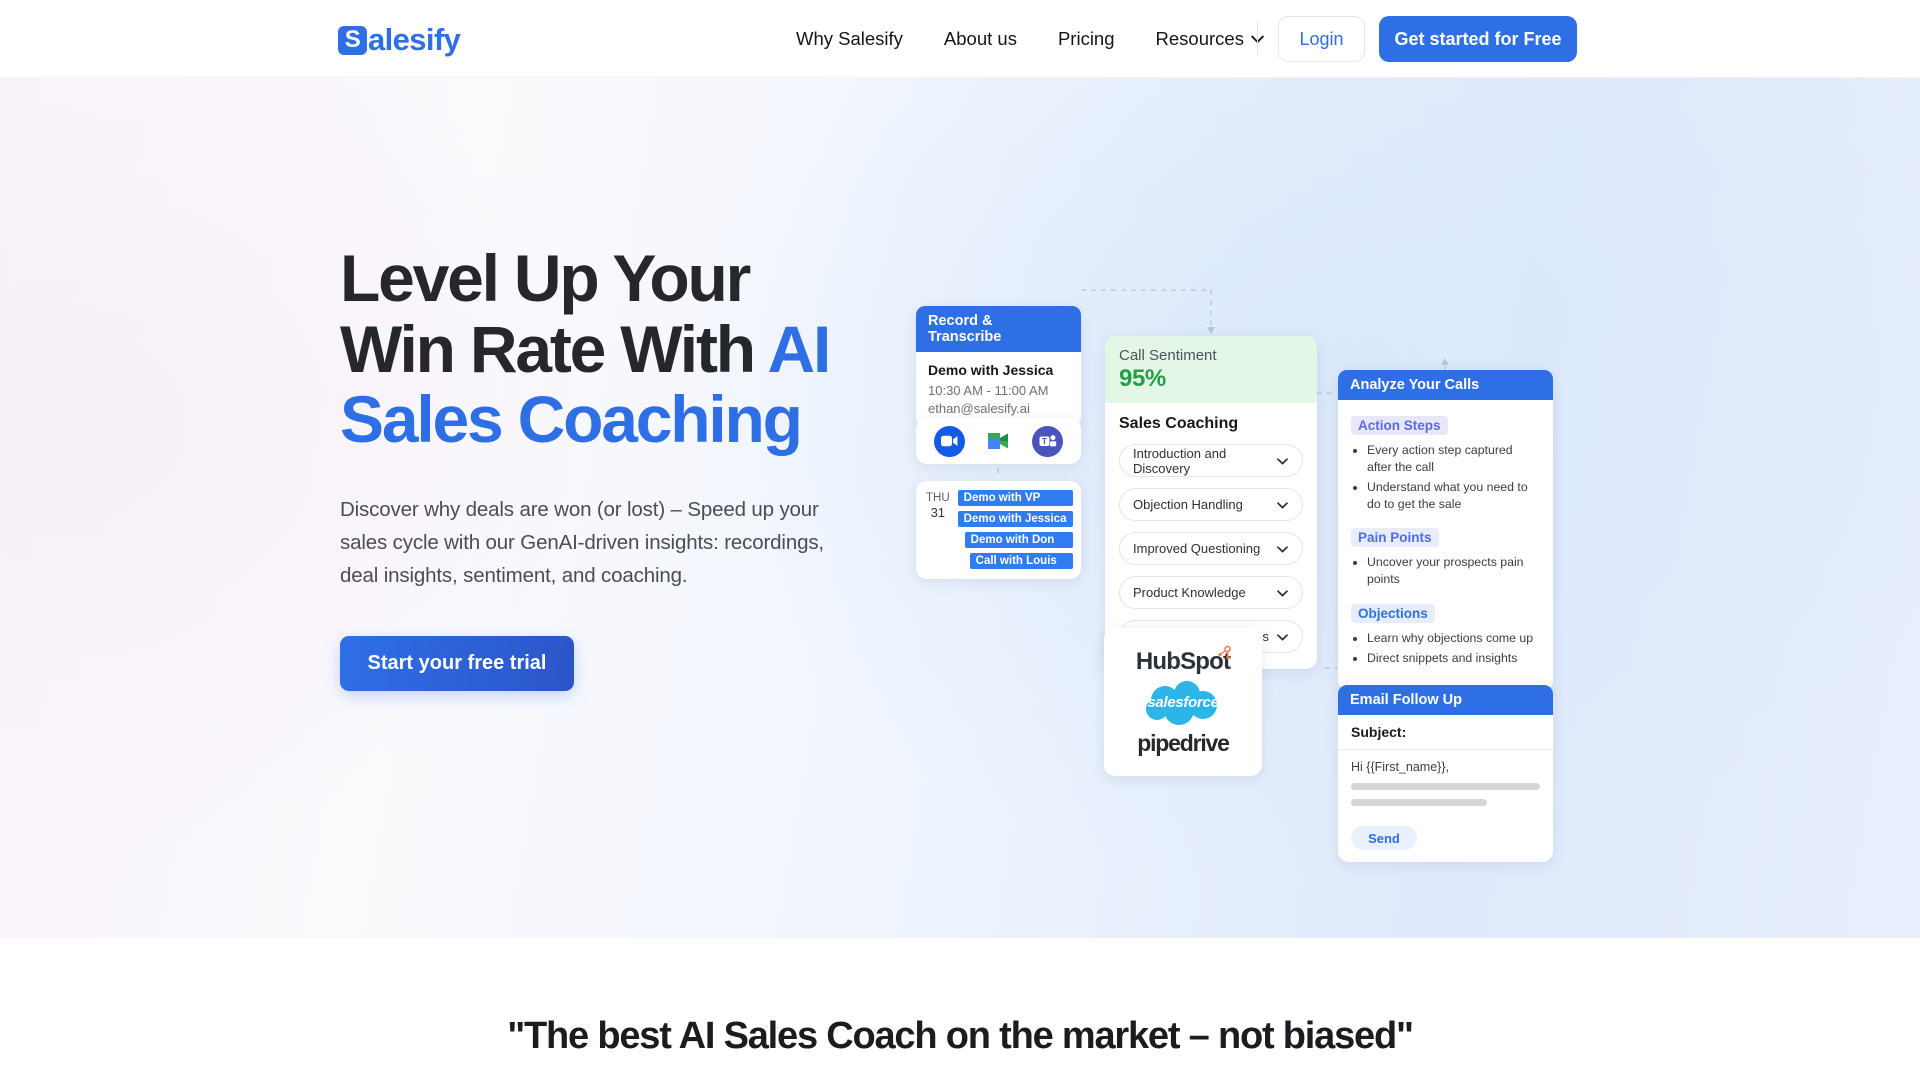 Image resolution: width=1920 pixels, height=1080 pixels. What do you see at coordinates (414, 39) in the screenshot?
I see `logo-wordmark: alesify` at bounding box center [414, 39].